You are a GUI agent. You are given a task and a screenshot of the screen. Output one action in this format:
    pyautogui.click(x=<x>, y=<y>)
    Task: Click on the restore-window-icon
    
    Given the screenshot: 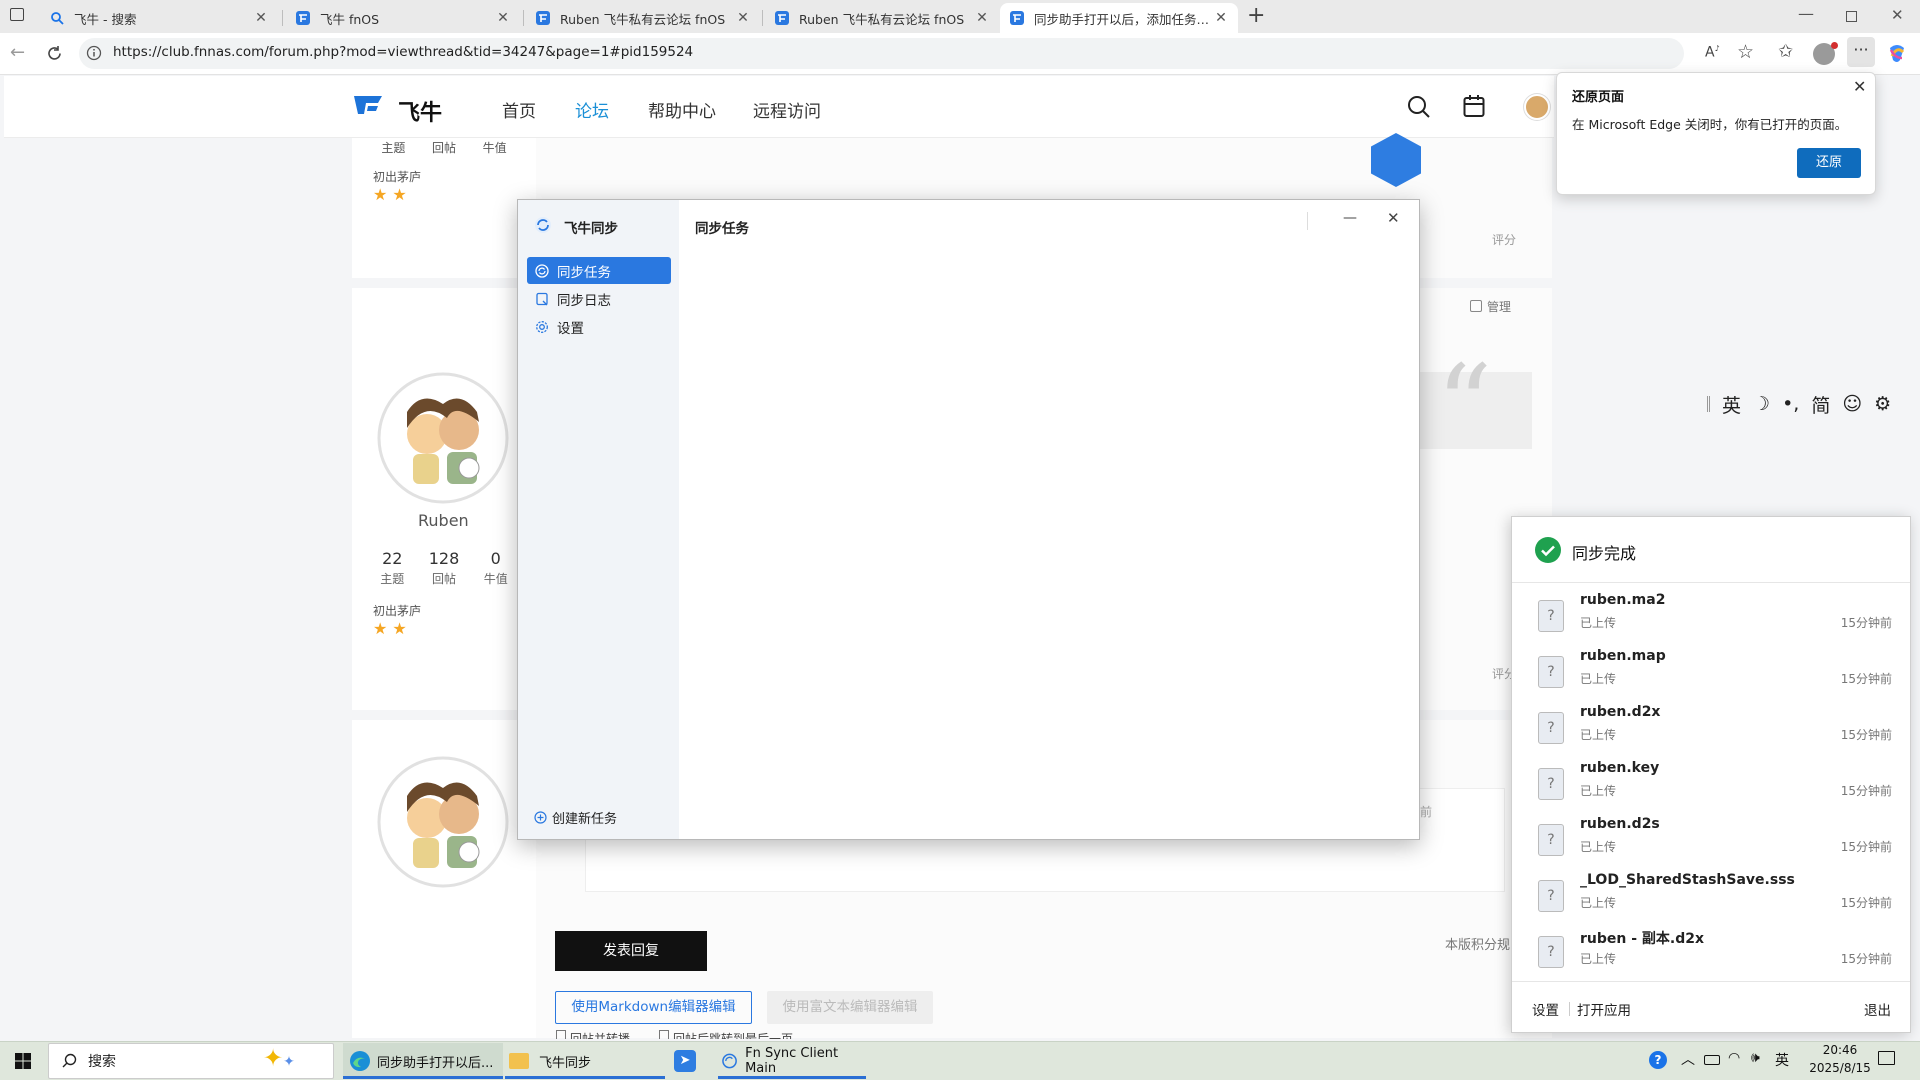 What is the action you would take?
    pyautogui.click(x=1851, y=16)
    